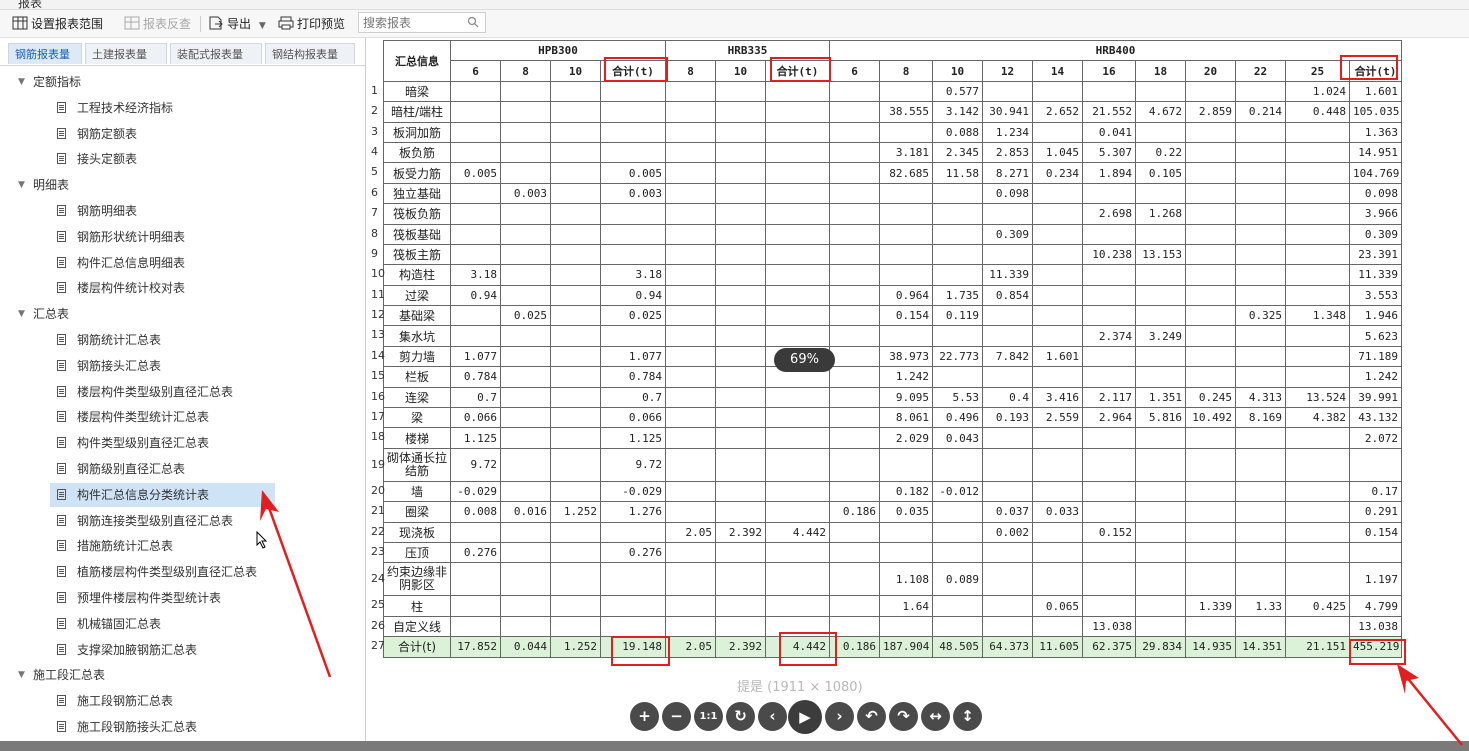 This screenshot has width=1469, height=751. Describe the element at coordinates (57, 24) in the screenshot. I see `set-range-button: 设置报表范围` at that location.